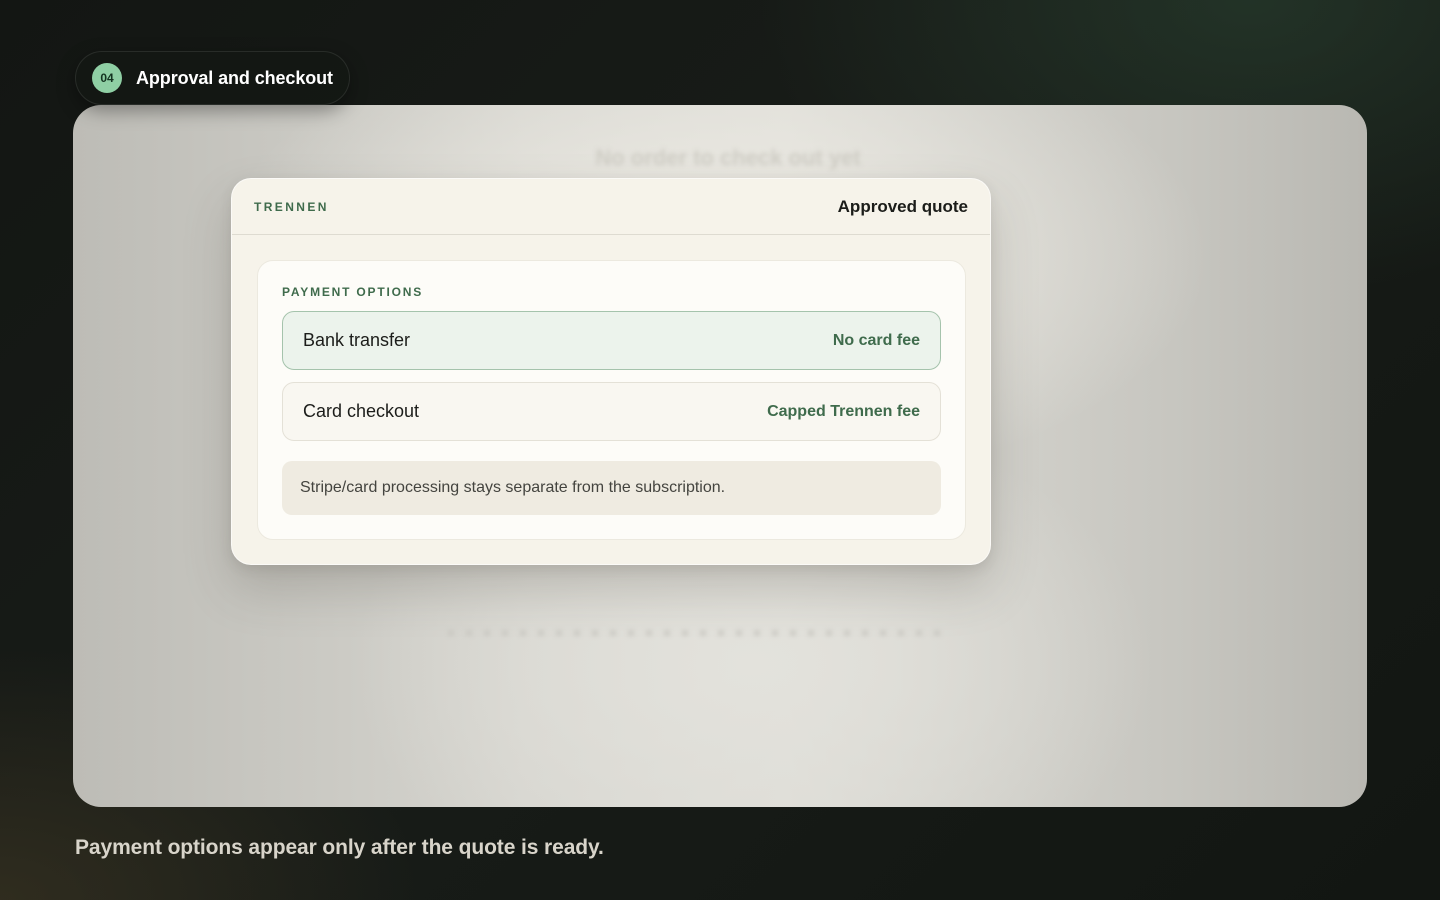  I want to click on option-fee-note: No card fee, so click(876, 340).